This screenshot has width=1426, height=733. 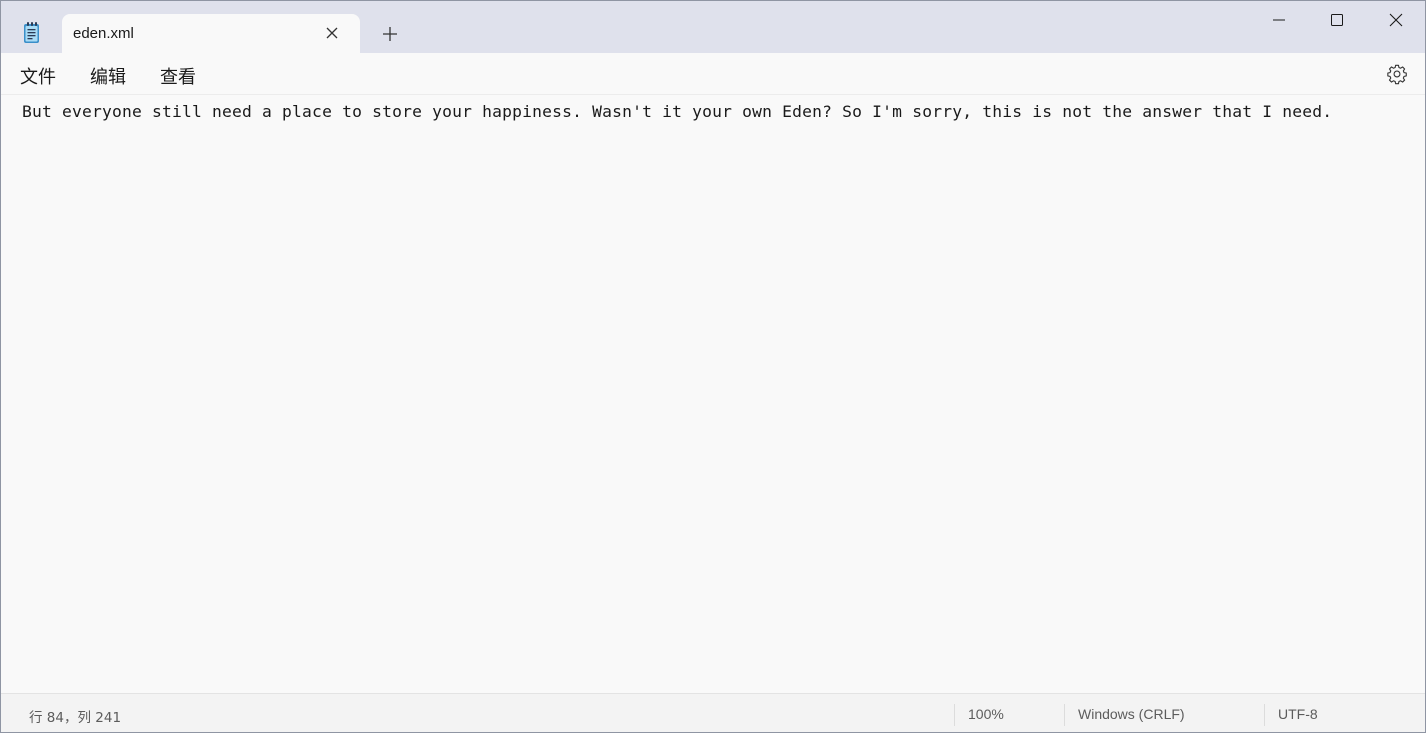 I want to click on line-ending: Windows (CRLF), so click(x=1131, y=714).